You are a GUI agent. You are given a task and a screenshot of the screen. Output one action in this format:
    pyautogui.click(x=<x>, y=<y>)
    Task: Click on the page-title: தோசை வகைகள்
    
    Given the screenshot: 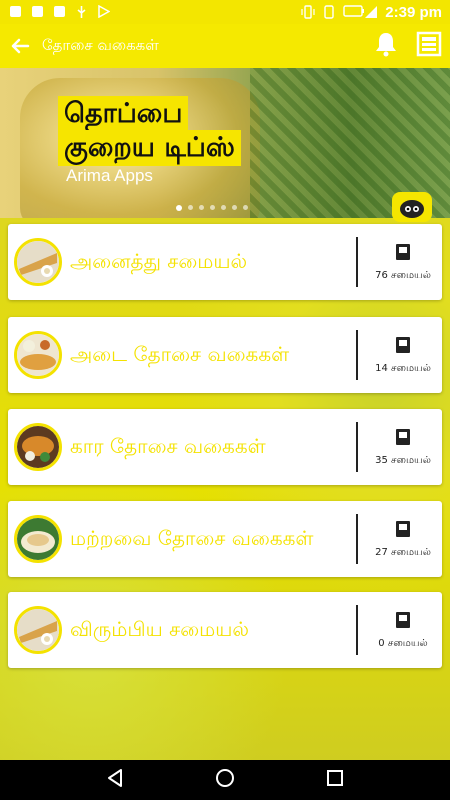 What is the action you would take?
    pyautogui.click(x=100, y=45)
    